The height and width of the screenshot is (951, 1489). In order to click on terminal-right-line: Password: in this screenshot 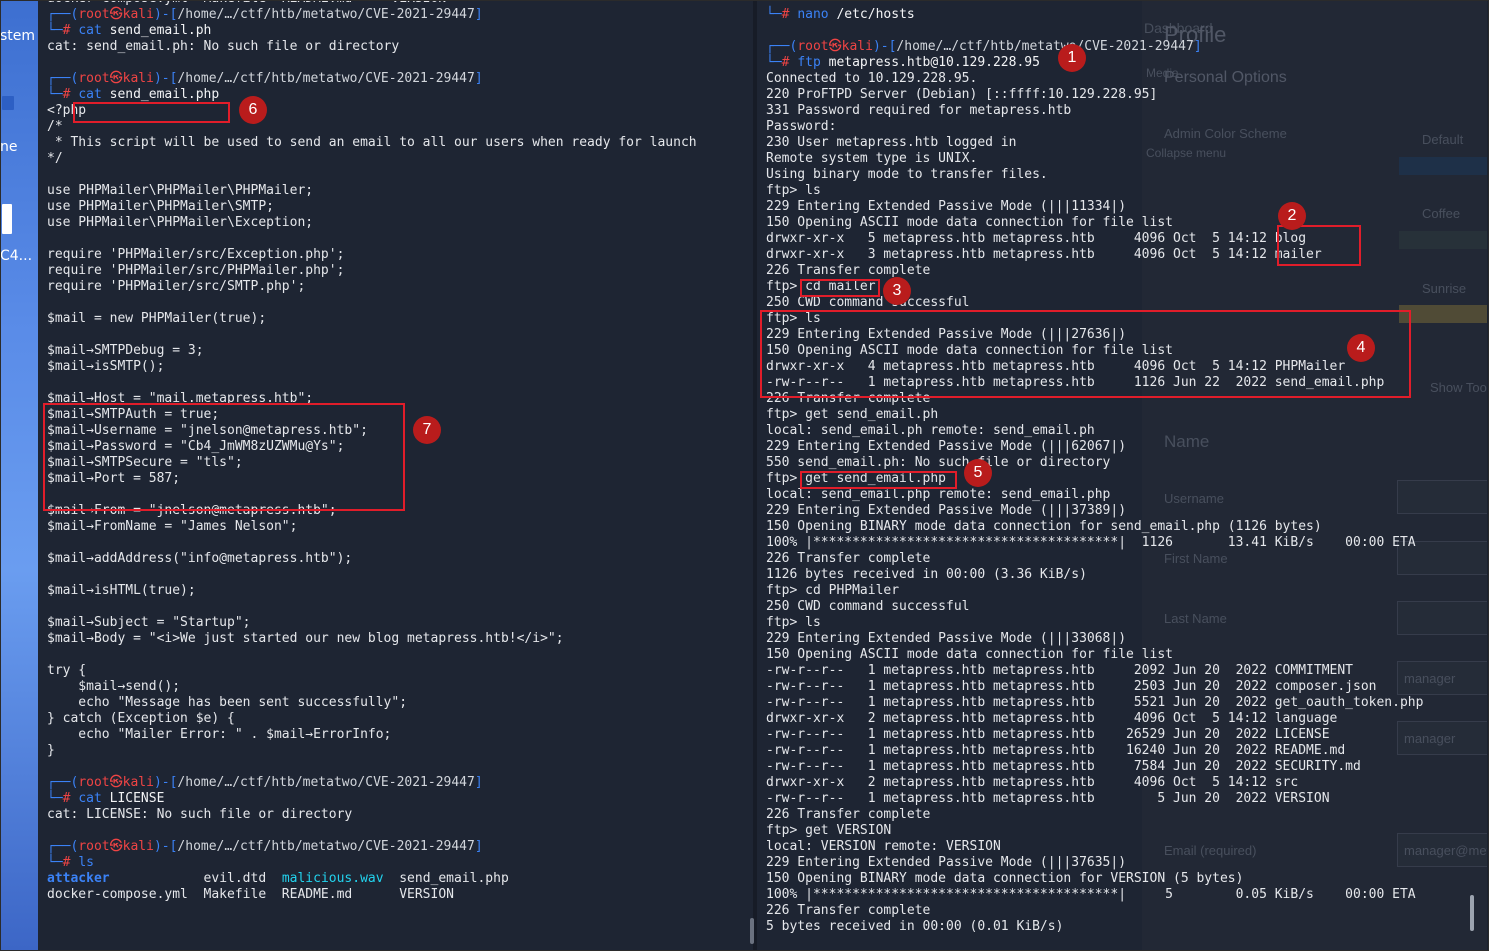, I will do `click(801, 127)`.